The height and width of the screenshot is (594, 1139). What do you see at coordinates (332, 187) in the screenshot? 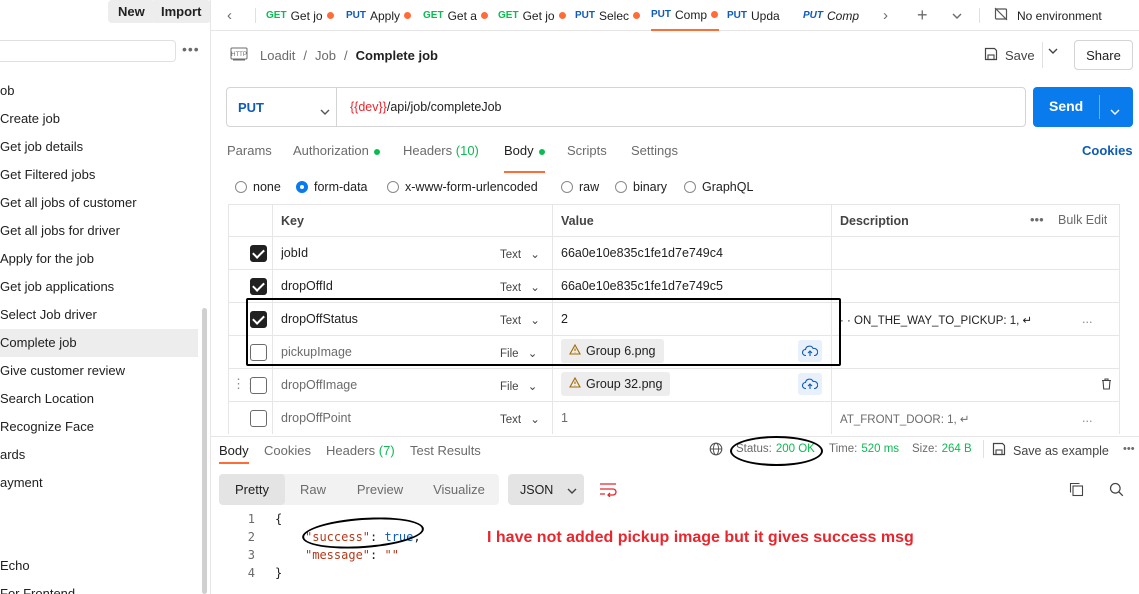
I see `body-type-form-data: form-data` at bounding box center [332, 187].